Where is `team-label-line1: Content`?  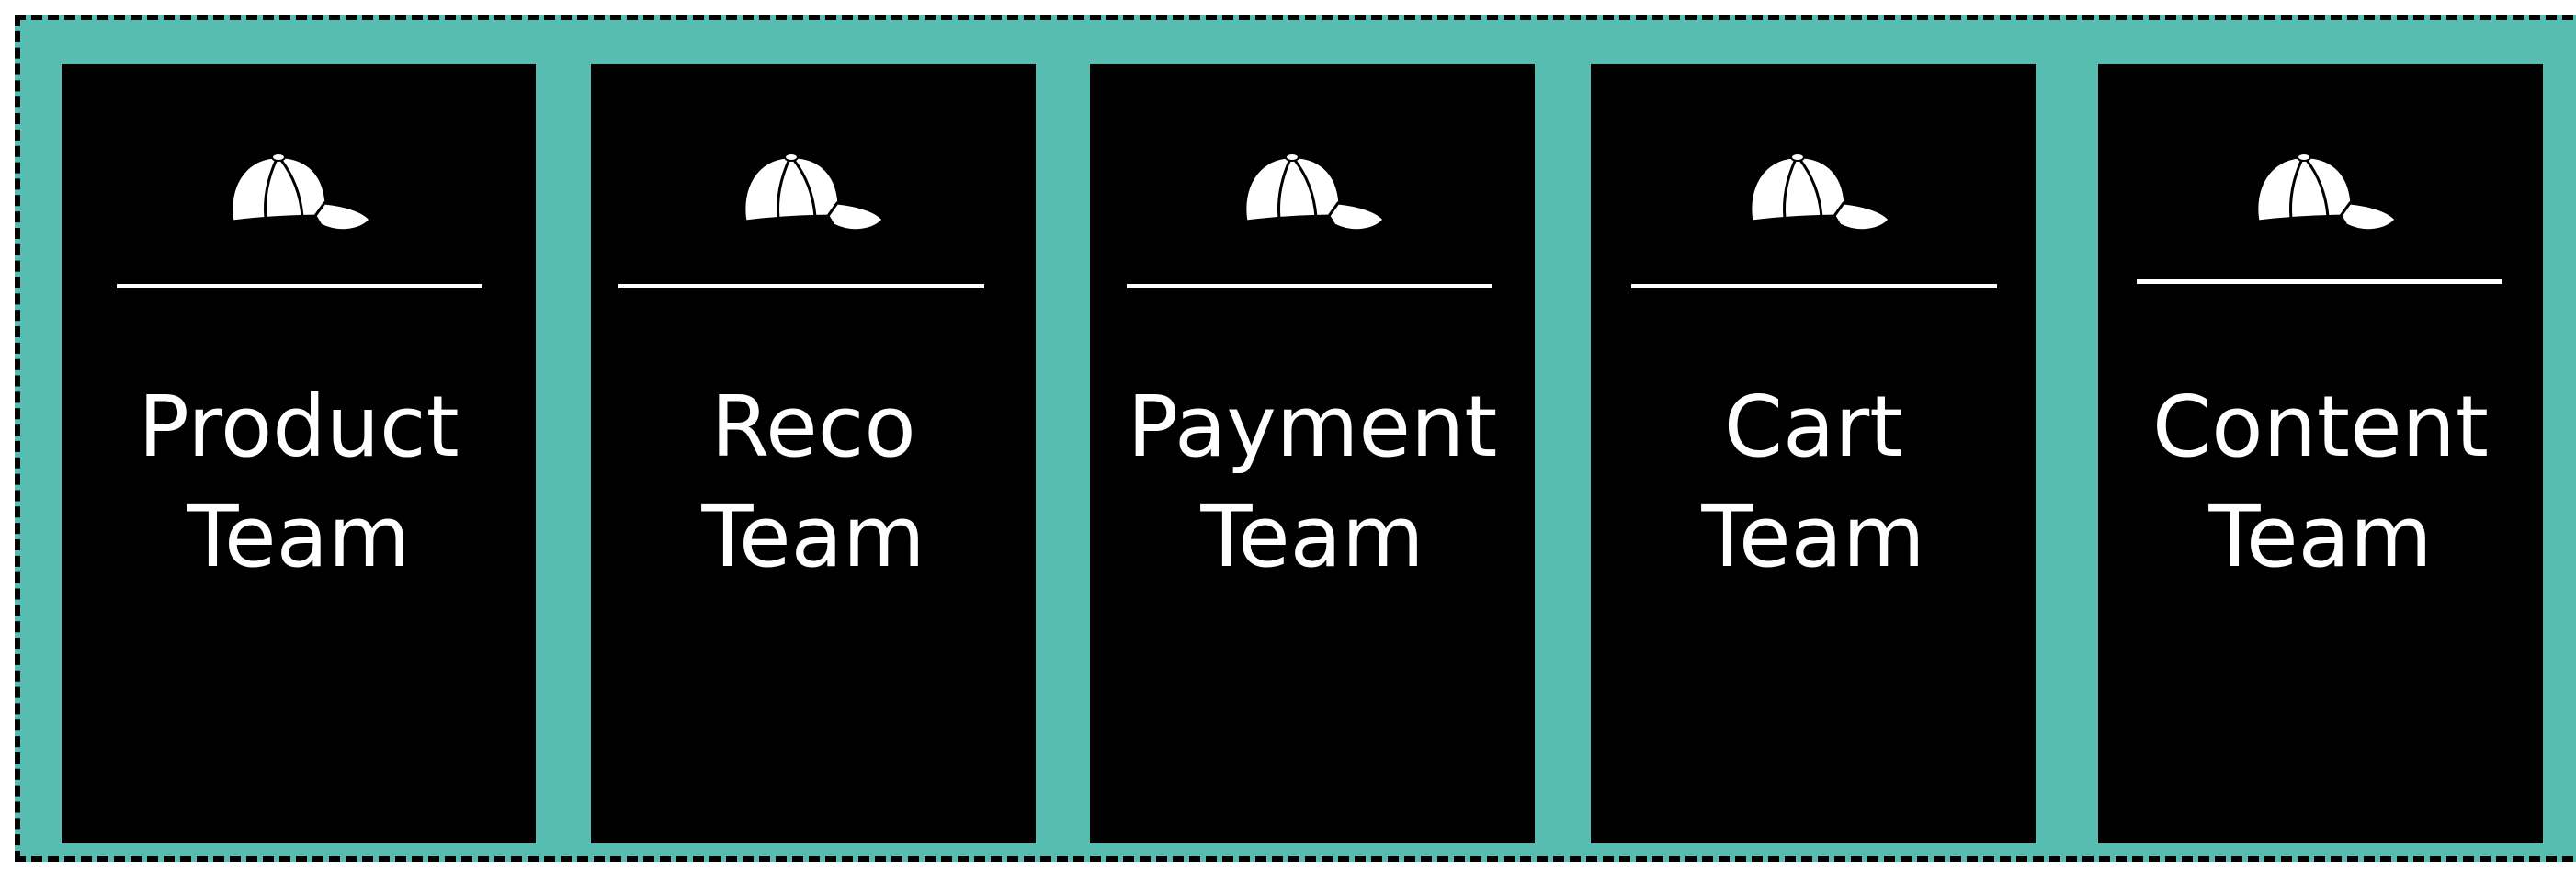
team-label-line1: Content is located at coordinates (2320, 427).